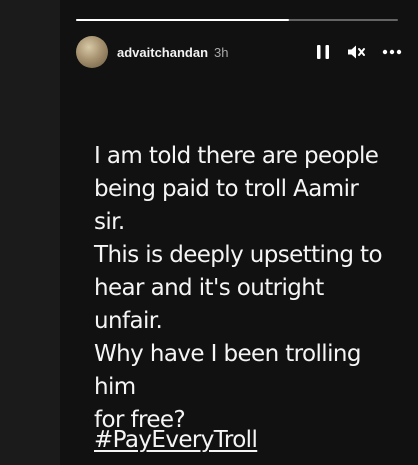  Describe the element at coordinates (227, 370) in the screenshot. I see `caption-line: Why have I been trolling him` at that location.